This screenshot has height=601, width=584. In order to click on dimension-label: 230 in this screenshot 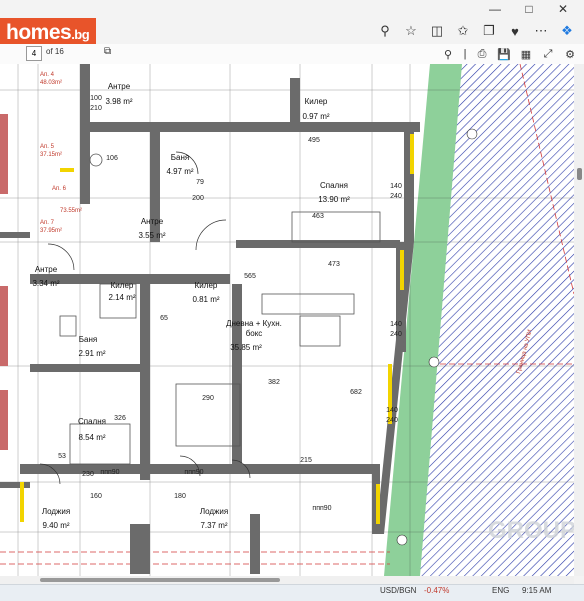, I will do `click(88, 474)`.